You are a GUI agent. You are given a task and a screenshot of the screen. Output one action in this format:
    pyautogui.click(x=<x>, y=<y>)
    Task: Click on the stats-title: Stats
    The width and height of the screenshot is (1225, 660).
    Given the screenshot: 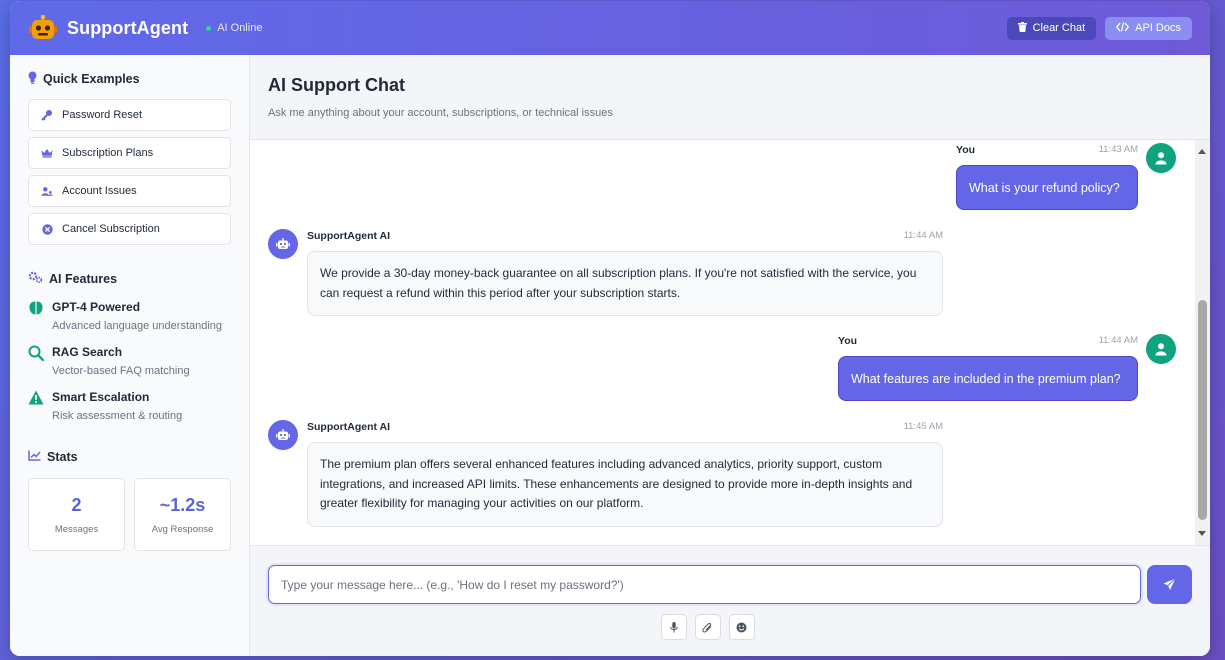 What is the action you would take?
    pyautogui.click(x=62, y=457)
    